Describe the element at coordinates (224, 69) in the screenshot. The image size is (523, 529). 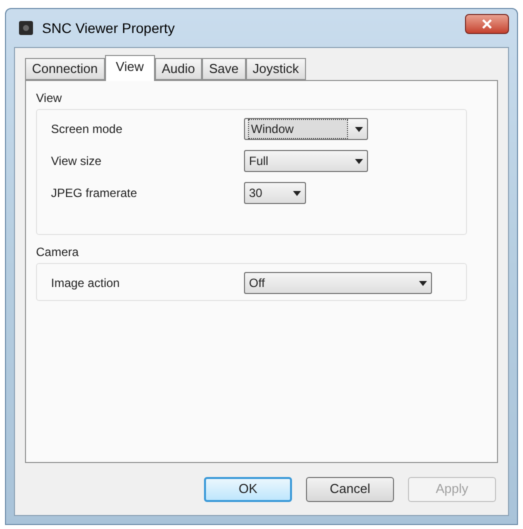
I see `tab: Save` at that location.